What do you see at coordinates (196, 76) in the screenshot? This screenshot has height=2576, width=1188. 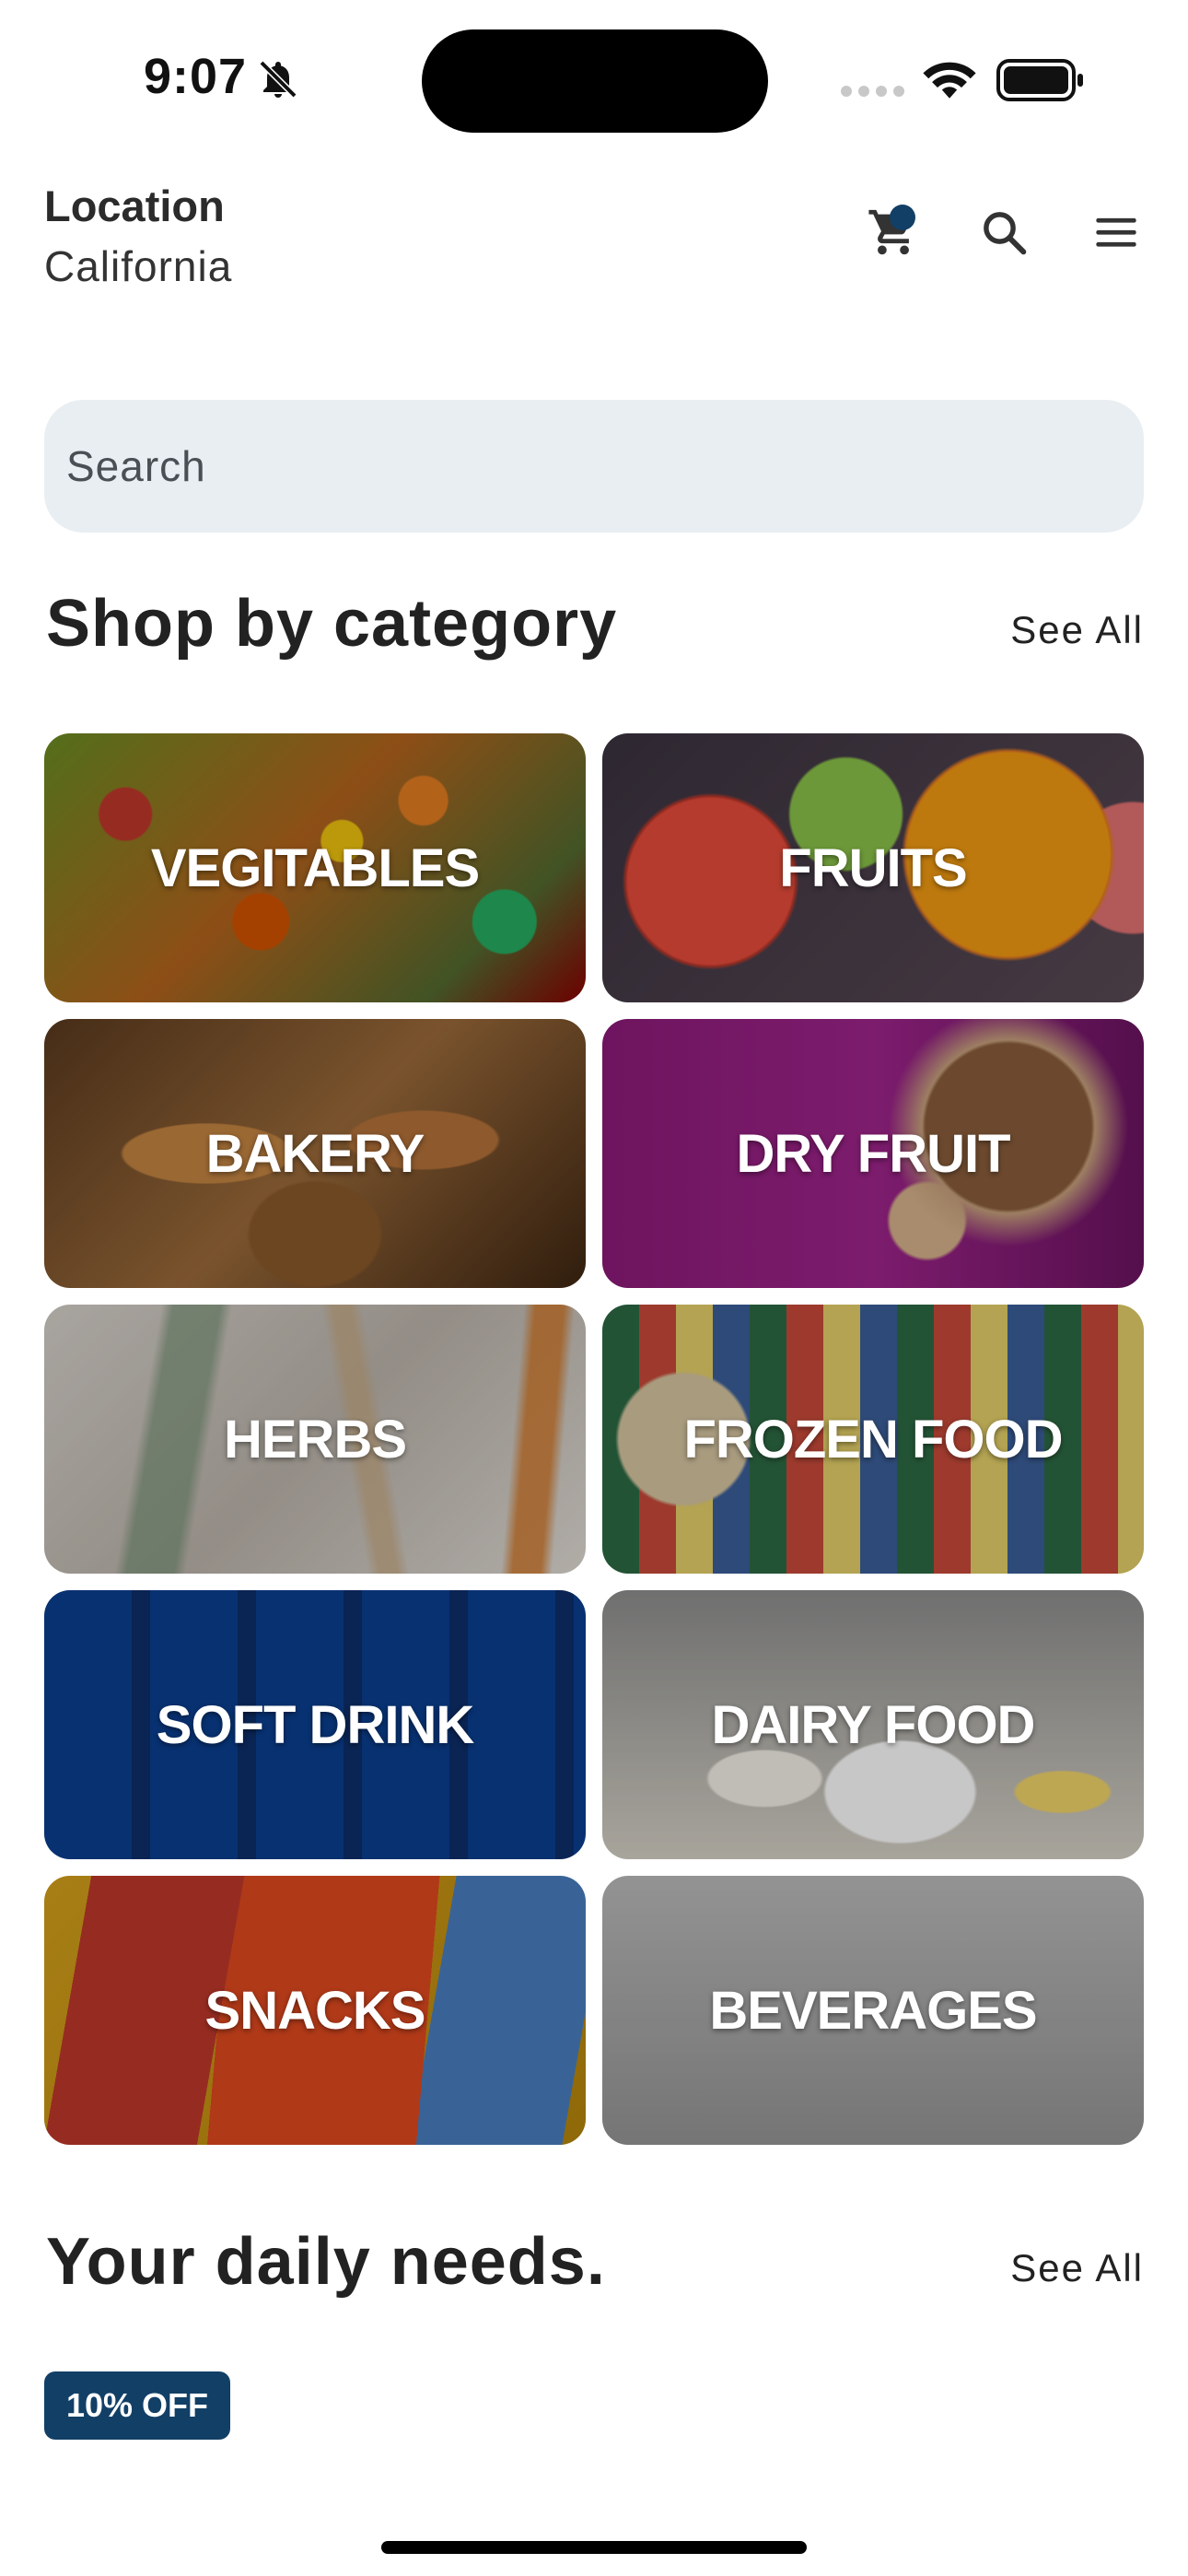 I see `status-time: 9:07` at bounding box center [196, 76].